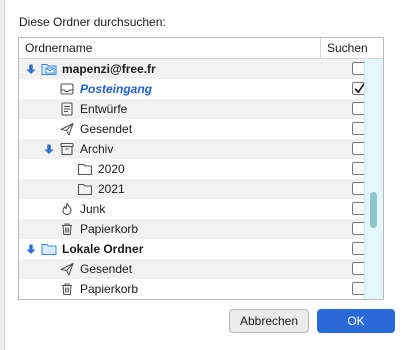  I want to click on tree-row: 2020, so click(192, 169).